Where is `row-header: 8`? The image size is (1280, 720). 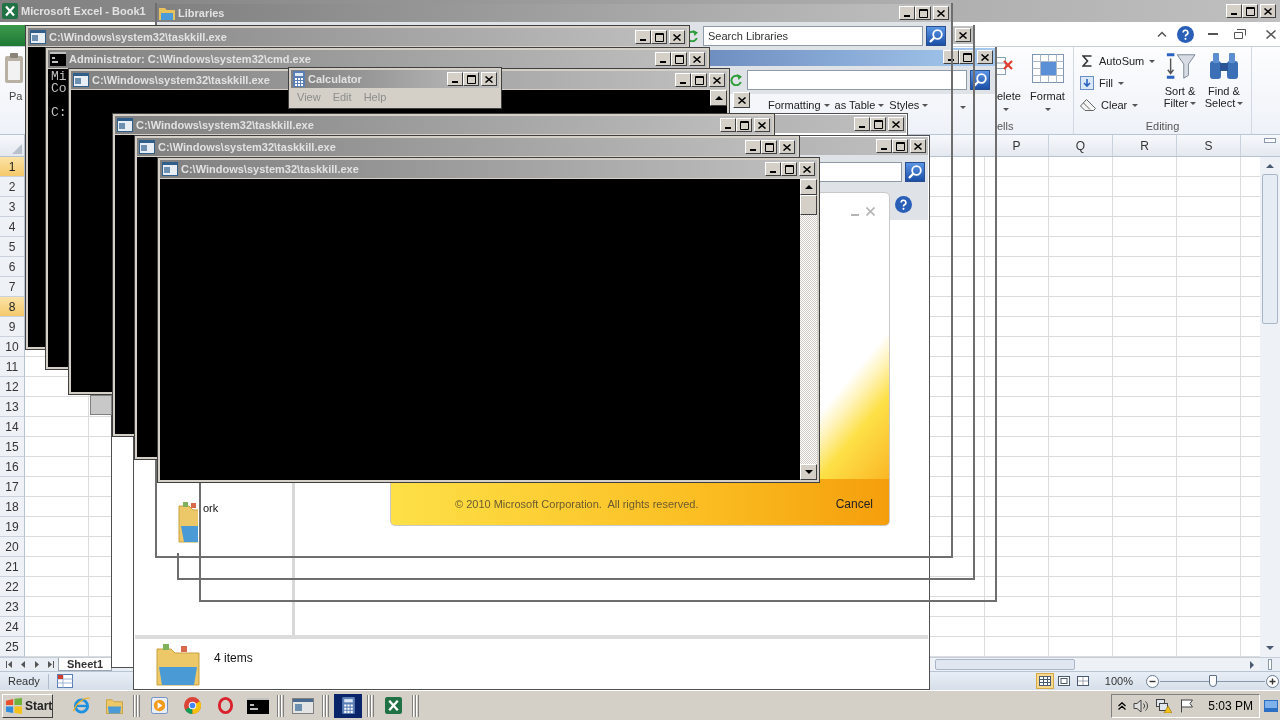 row-header: 8 is located at coordinates (12, 307).